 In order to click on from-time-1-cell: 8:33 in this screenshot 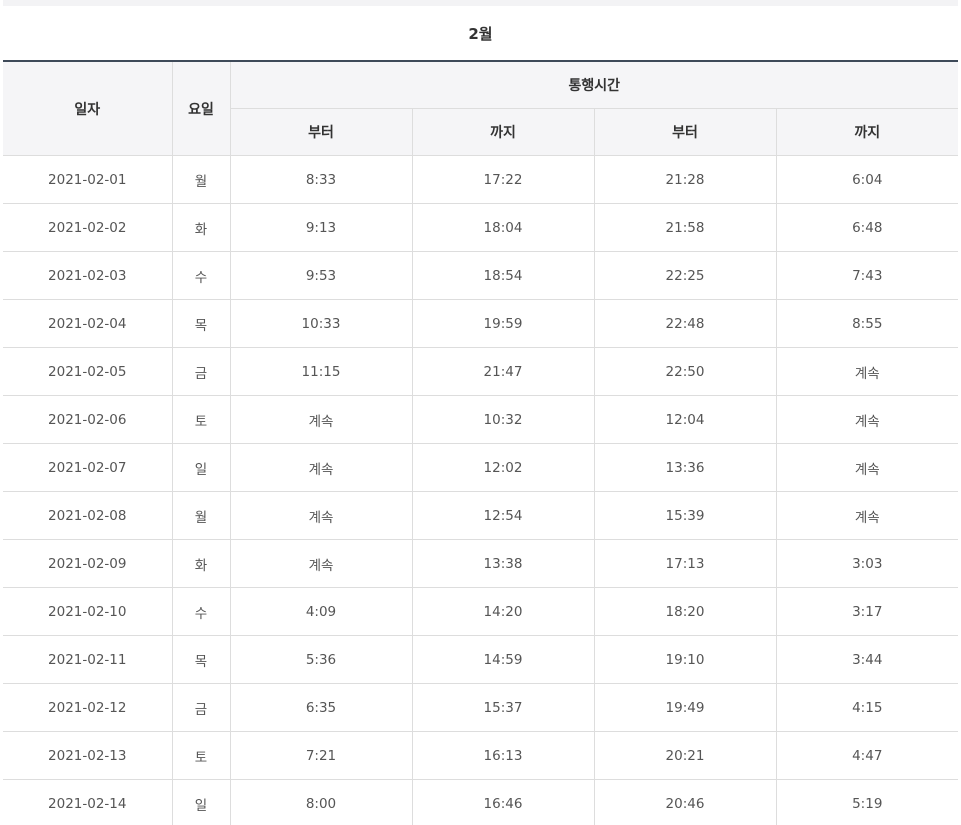, I will do `click(321, 179)`.